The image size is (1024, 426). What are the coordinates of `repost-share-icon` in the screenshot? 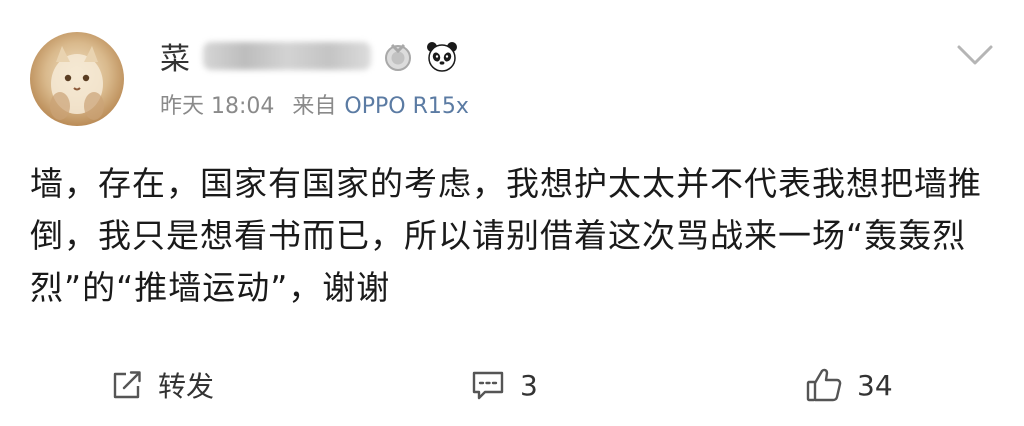 It's located at (127, 385).